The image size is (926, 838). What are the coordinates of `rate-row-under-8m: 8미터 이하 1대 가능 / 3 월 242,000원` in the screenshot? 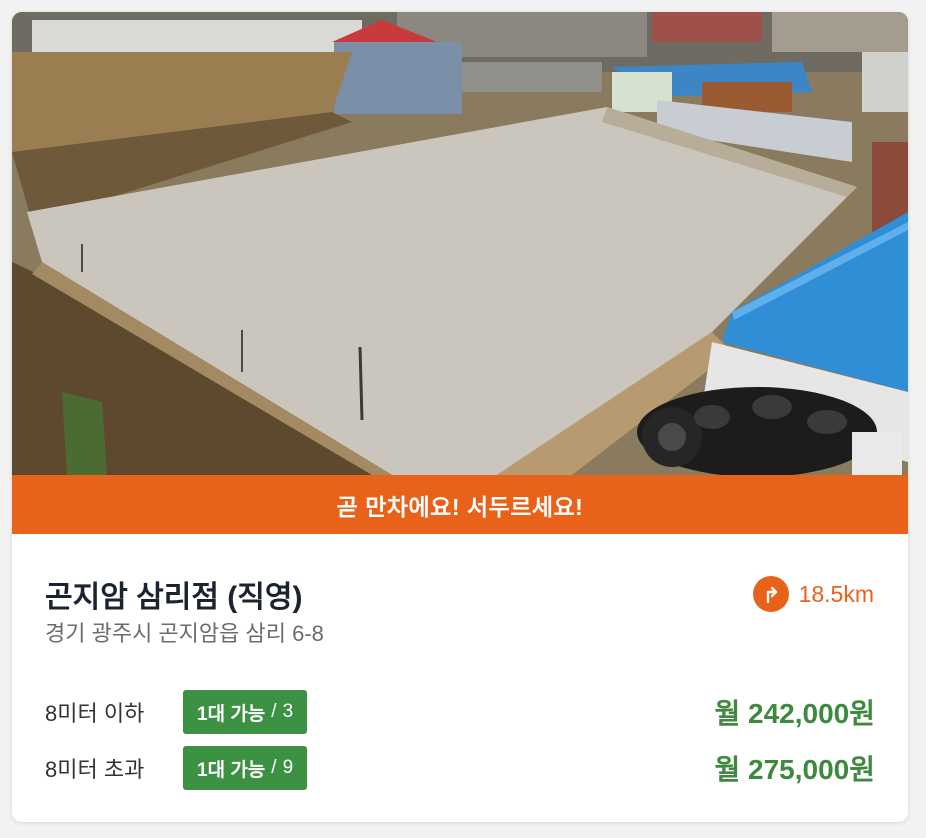 It's located at (460, 712).